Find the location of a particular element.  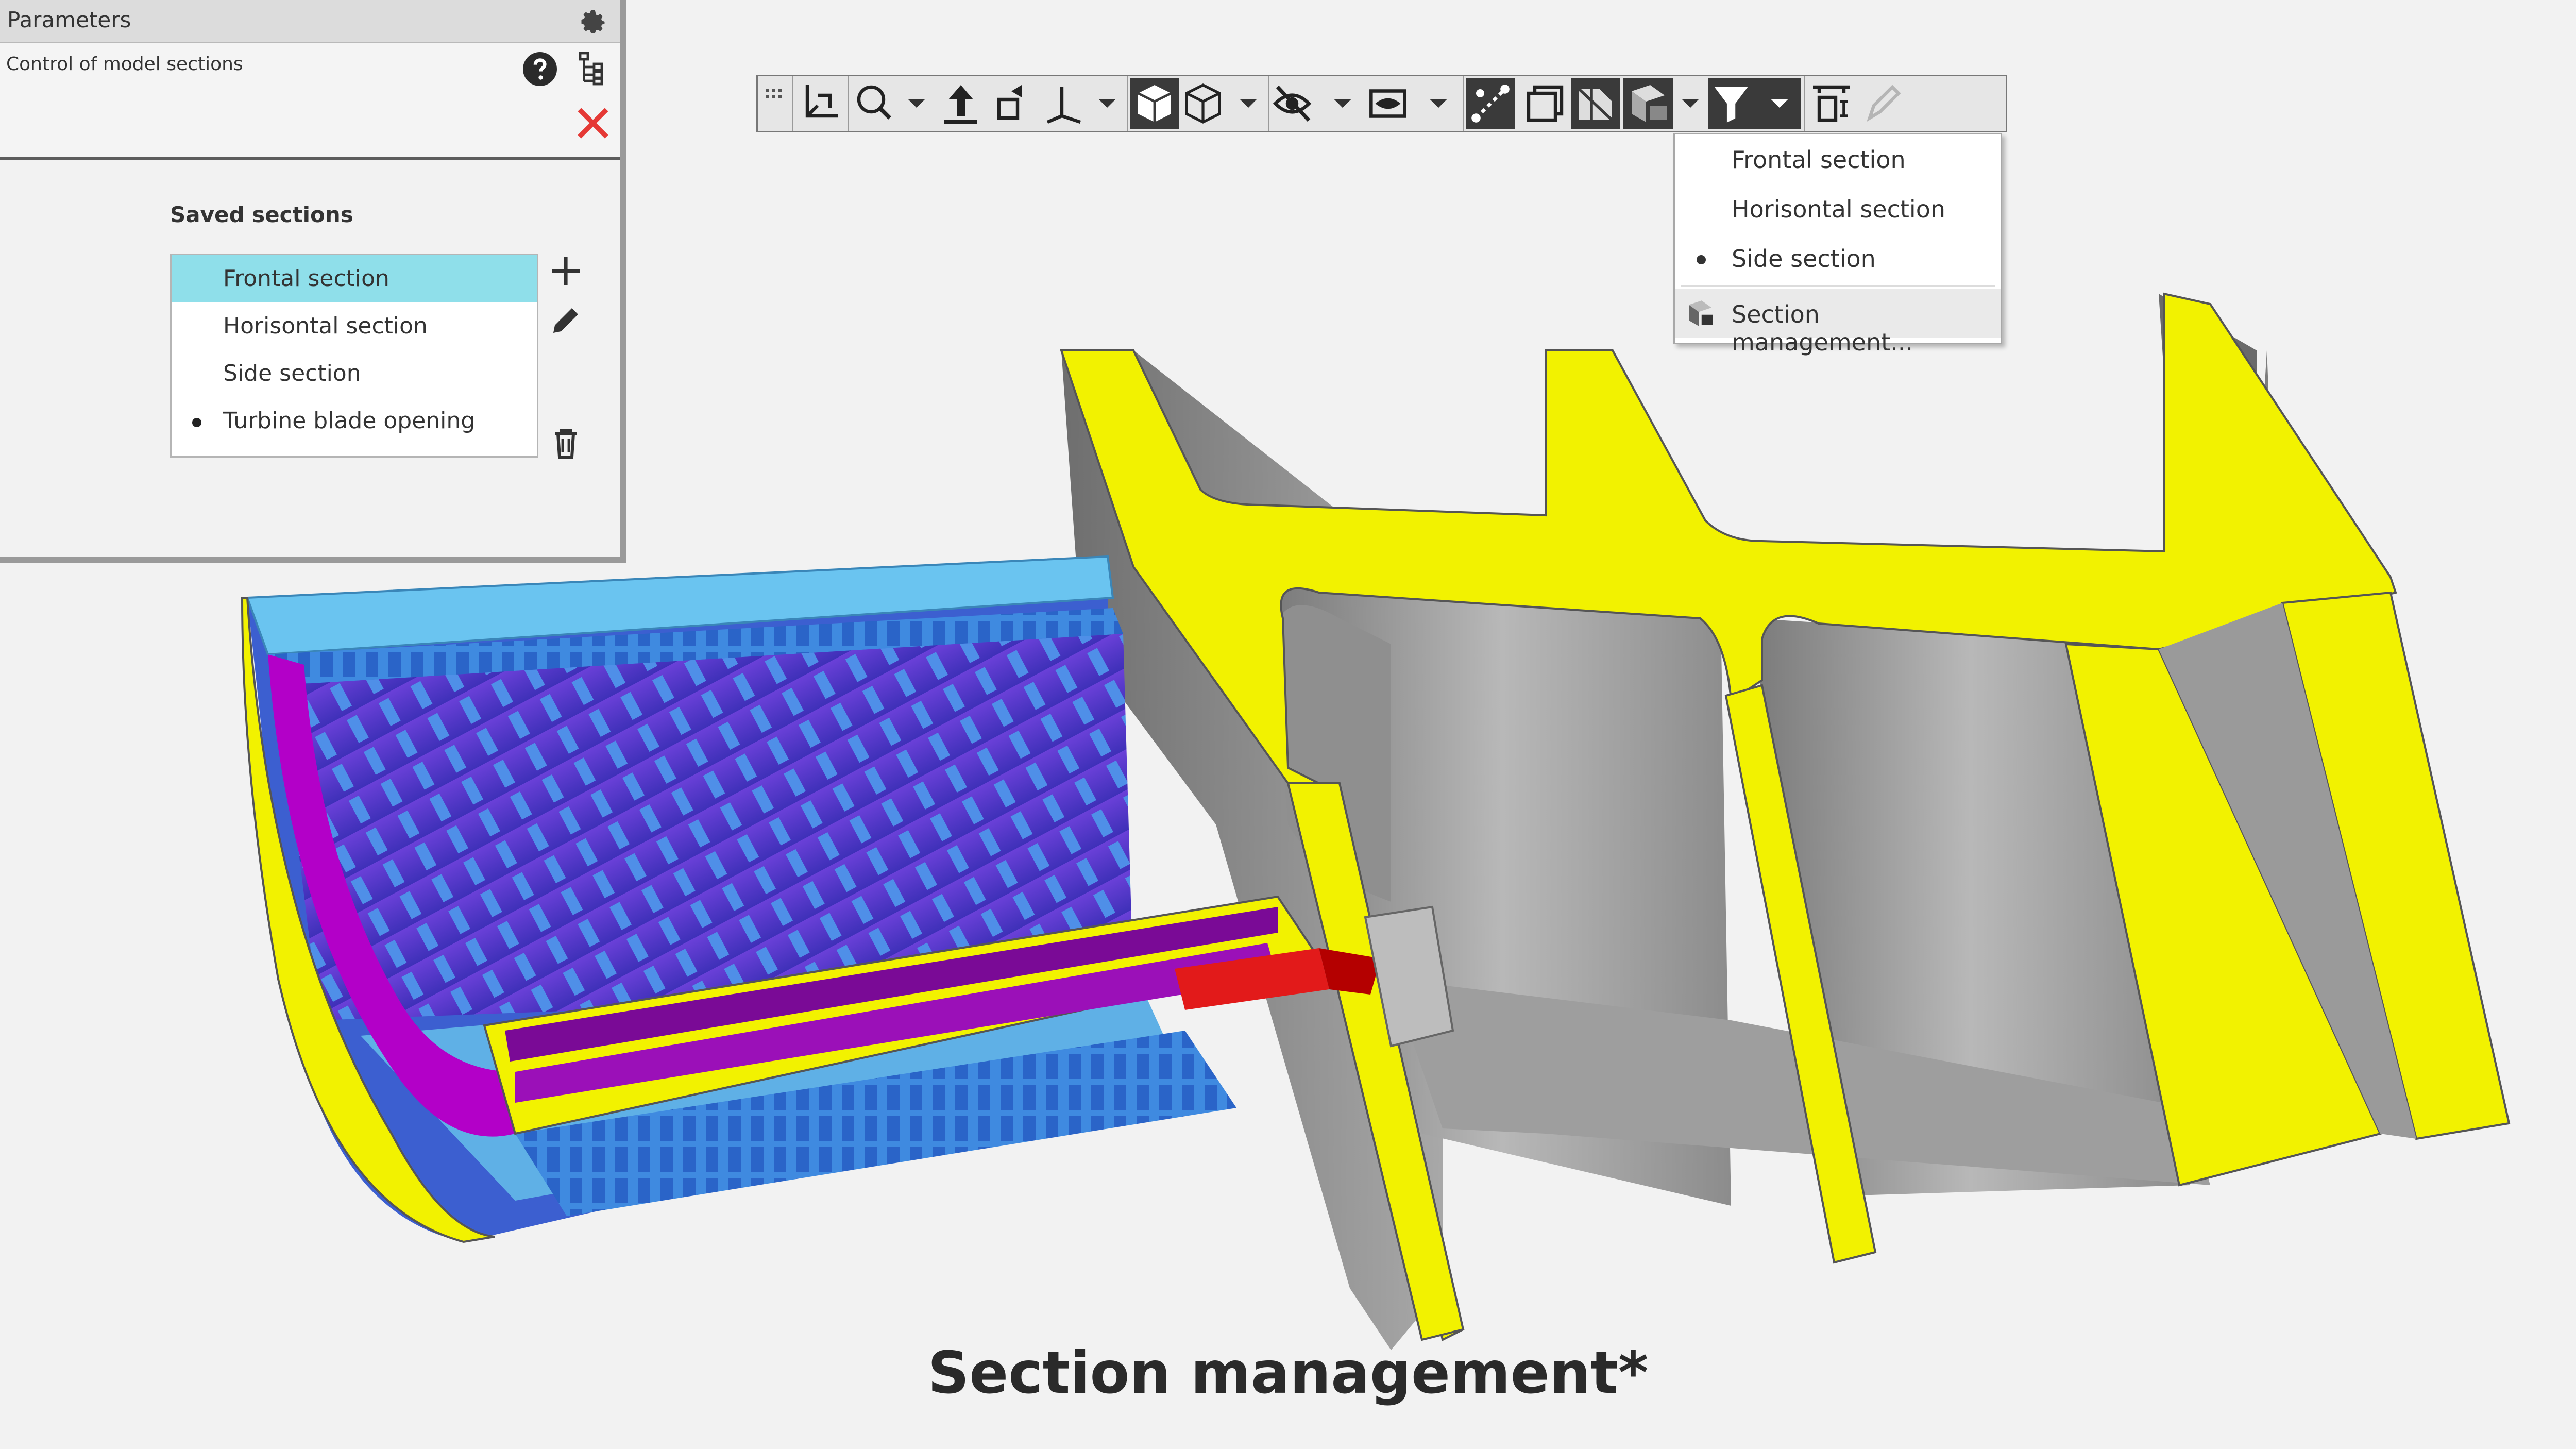

layers-icon is located at coordinates (1543, 103).